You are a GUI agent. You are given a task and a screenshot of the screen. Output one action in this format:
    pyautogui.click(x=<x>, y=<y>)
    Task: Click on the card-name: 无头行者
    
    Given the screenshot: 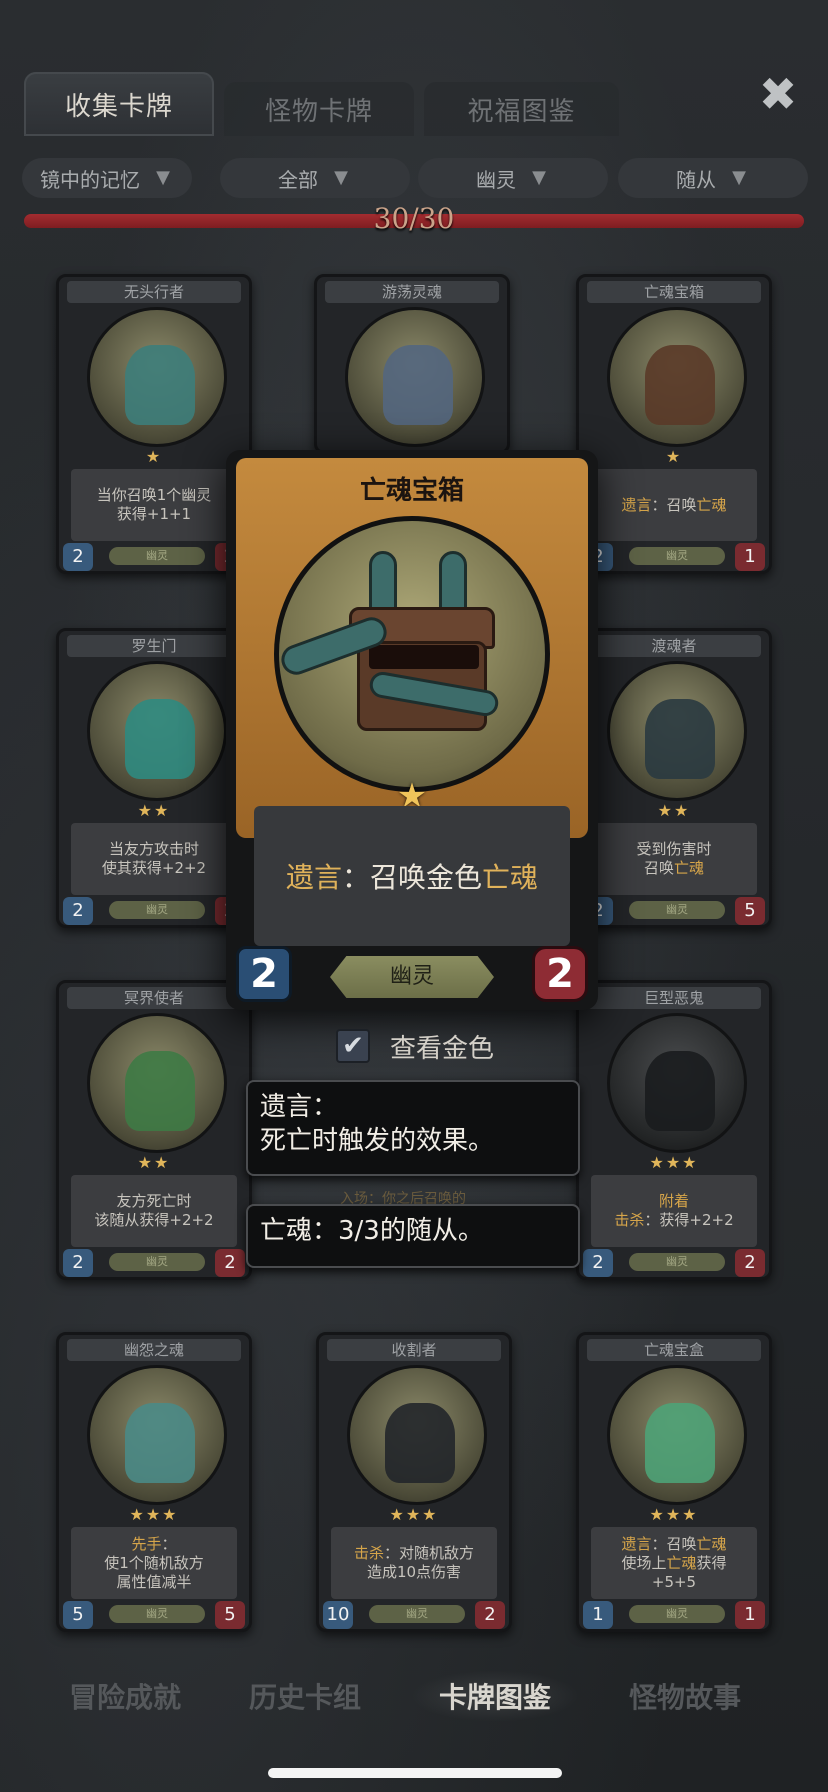 What is the action you would take?
    pyautogui.click(x=153, y=292)
    